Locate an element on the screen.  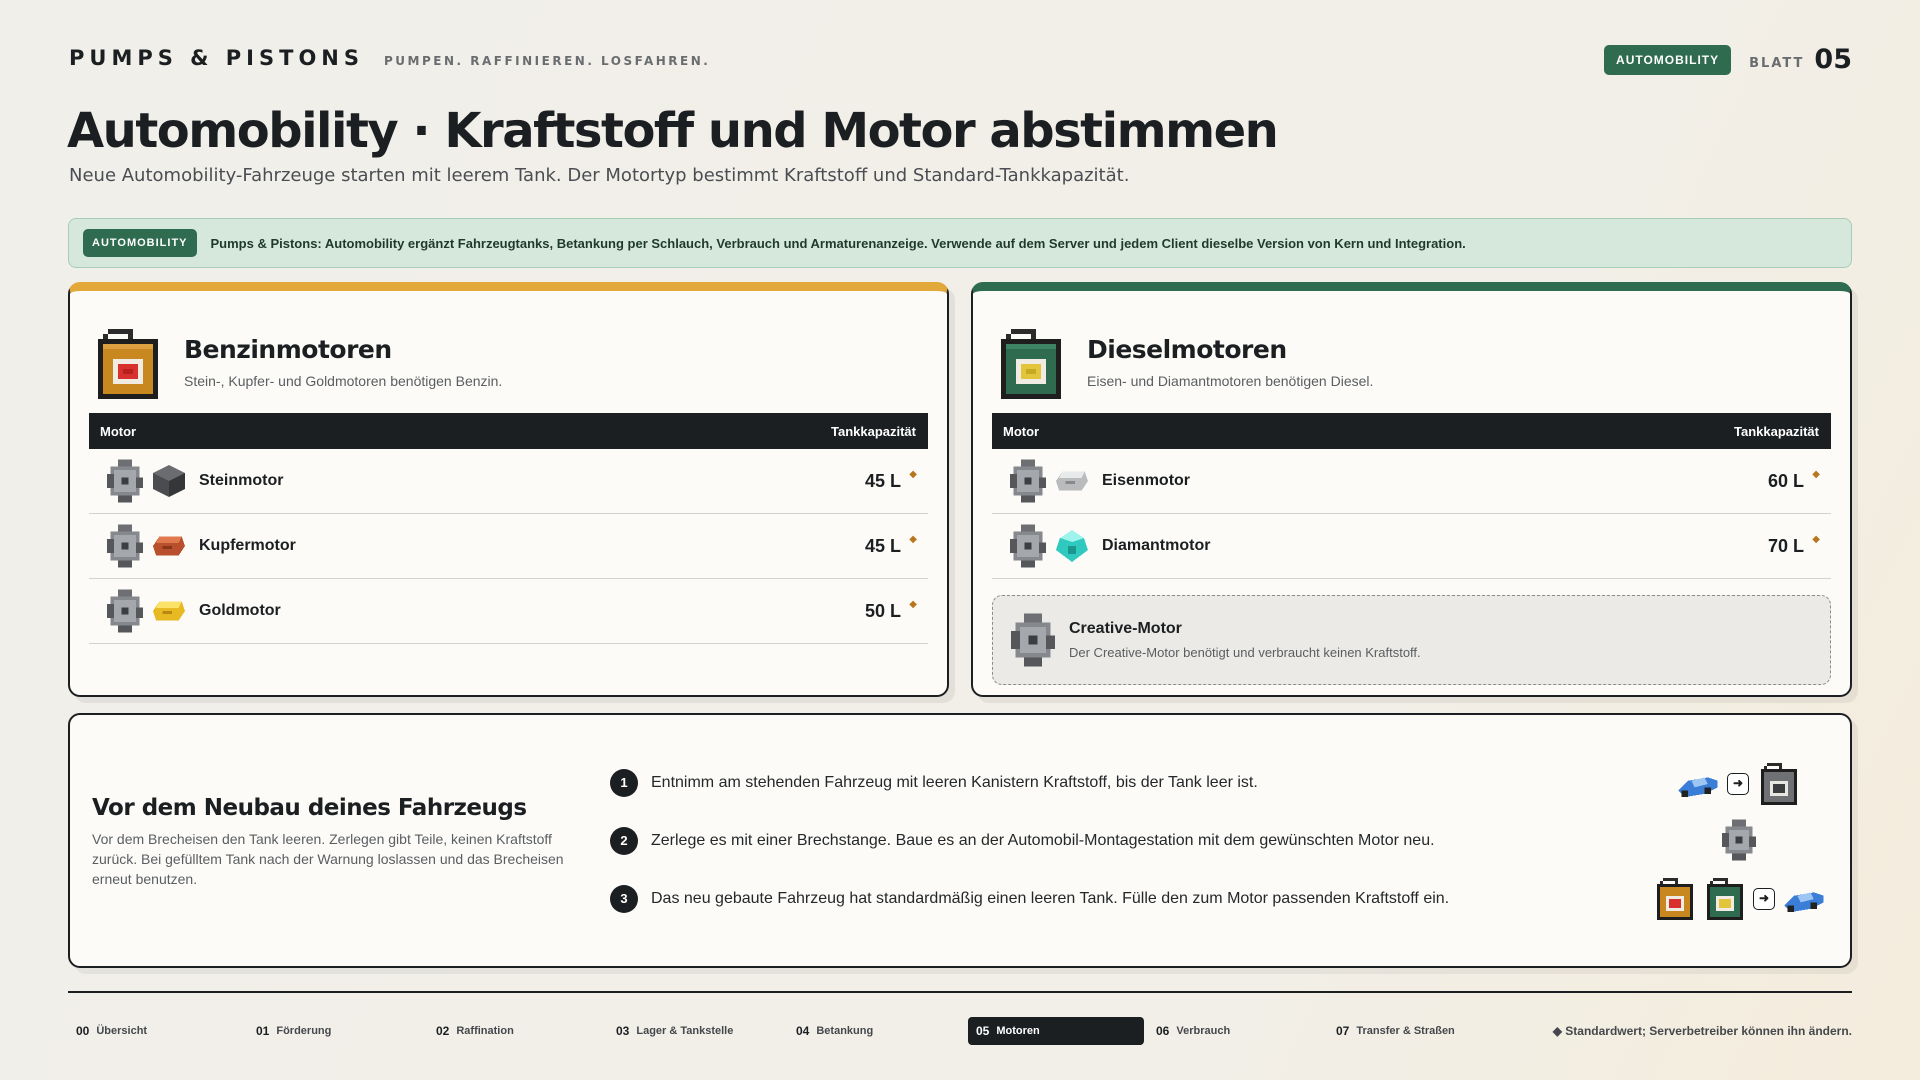
step-number: 1 is located at coordinates (624, 783).